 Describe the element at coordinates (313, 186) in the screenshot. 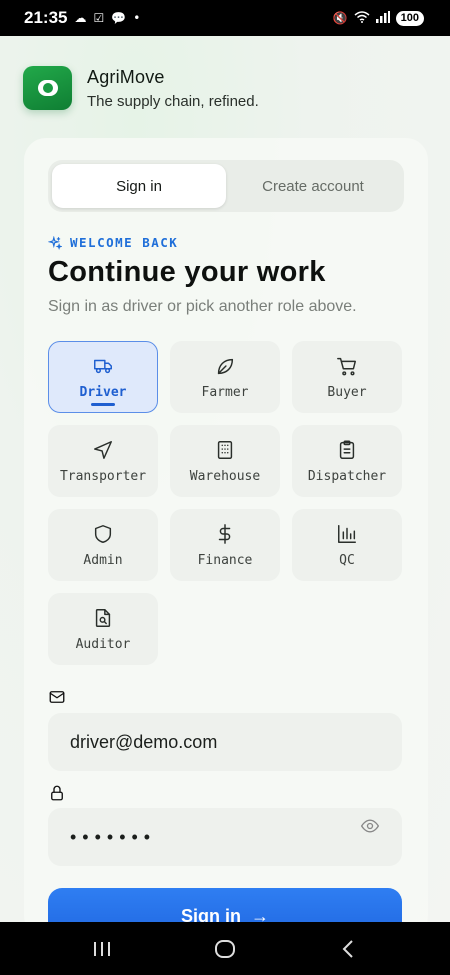

I see `tab-create-account: Create account` at that location.